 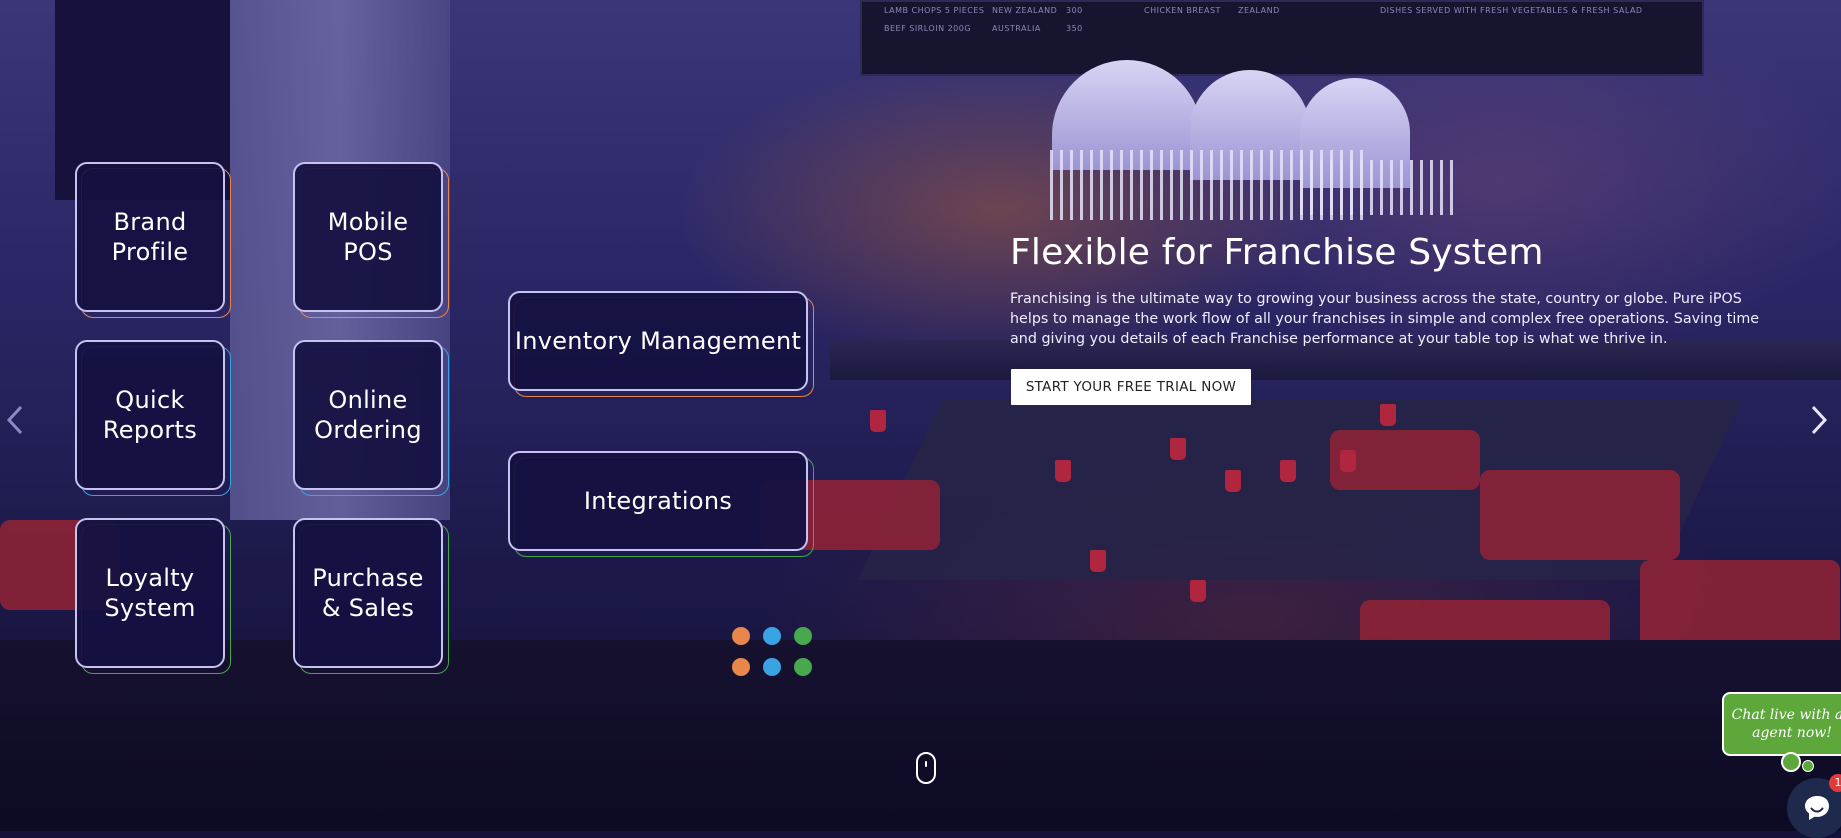 I want to click on tile-label: Quick Reports, so click(x=150, y=415).